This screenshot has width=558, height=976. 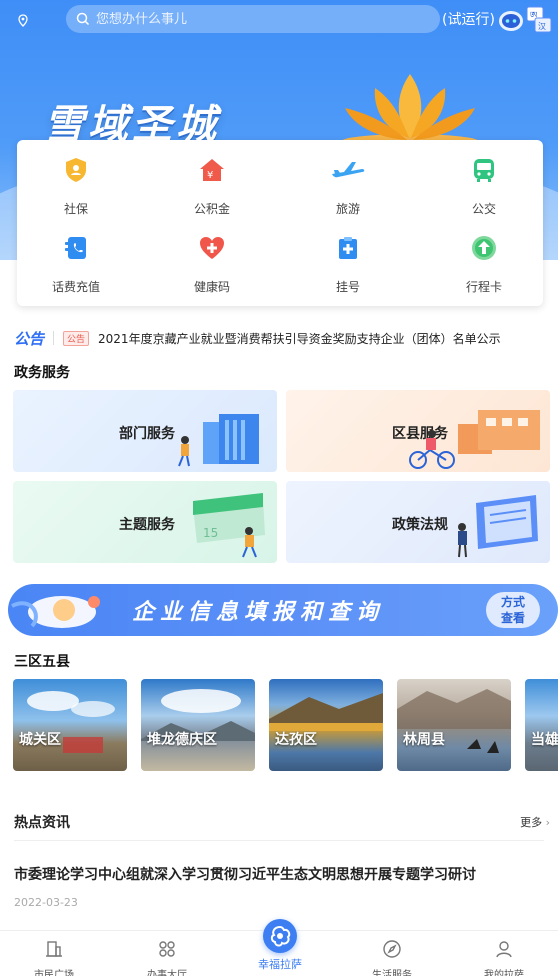 I want to click on notice-divider, so click(x=54, y=338).